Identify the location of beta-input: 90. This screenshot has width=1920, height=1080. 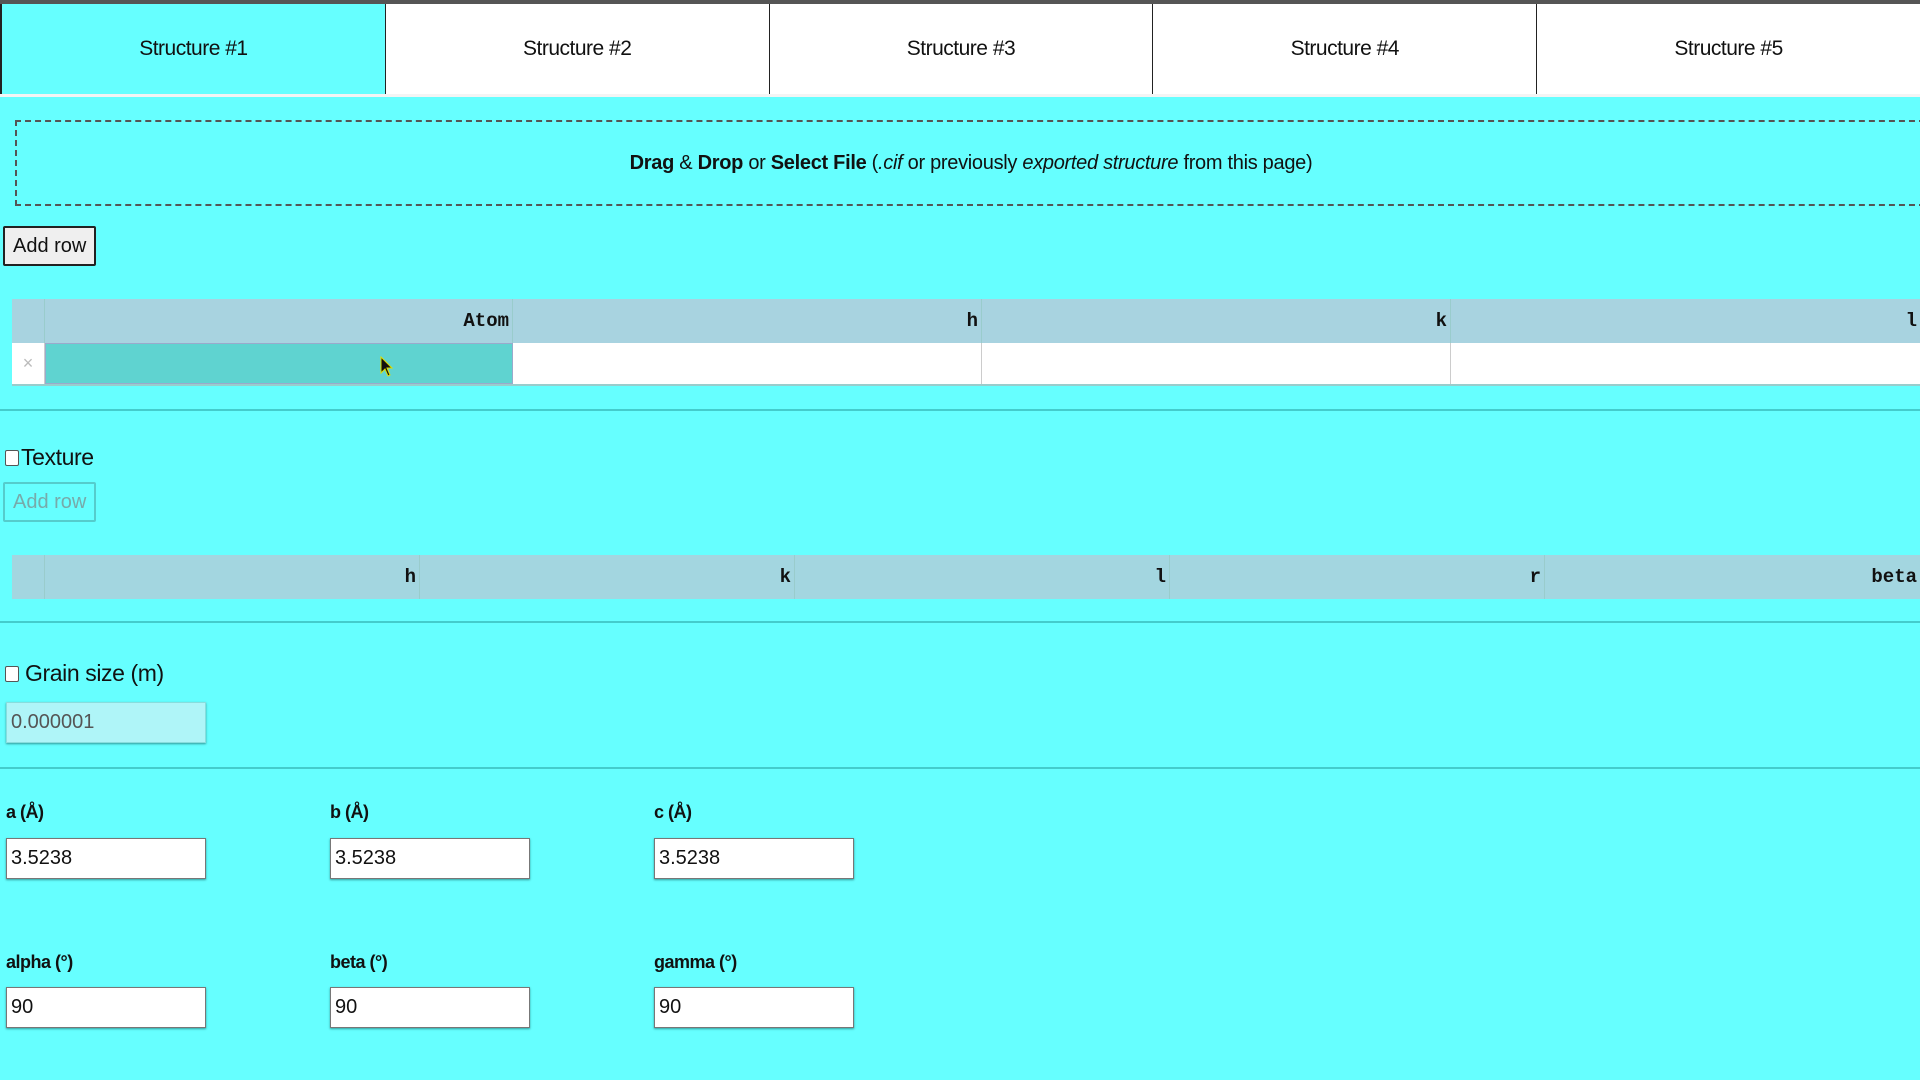
(430, 1007).